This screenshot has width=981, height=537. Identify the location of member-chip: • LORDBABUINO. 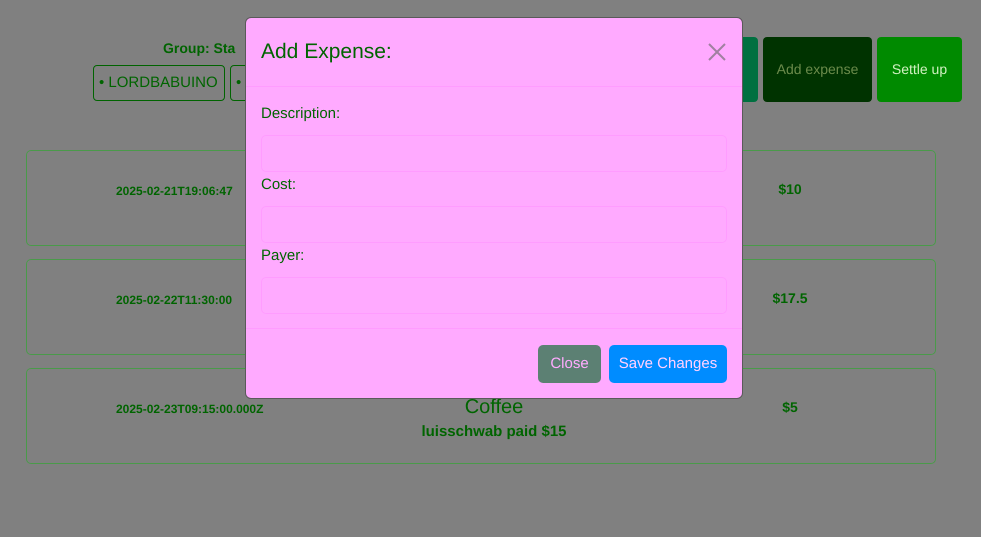
(159, 83).